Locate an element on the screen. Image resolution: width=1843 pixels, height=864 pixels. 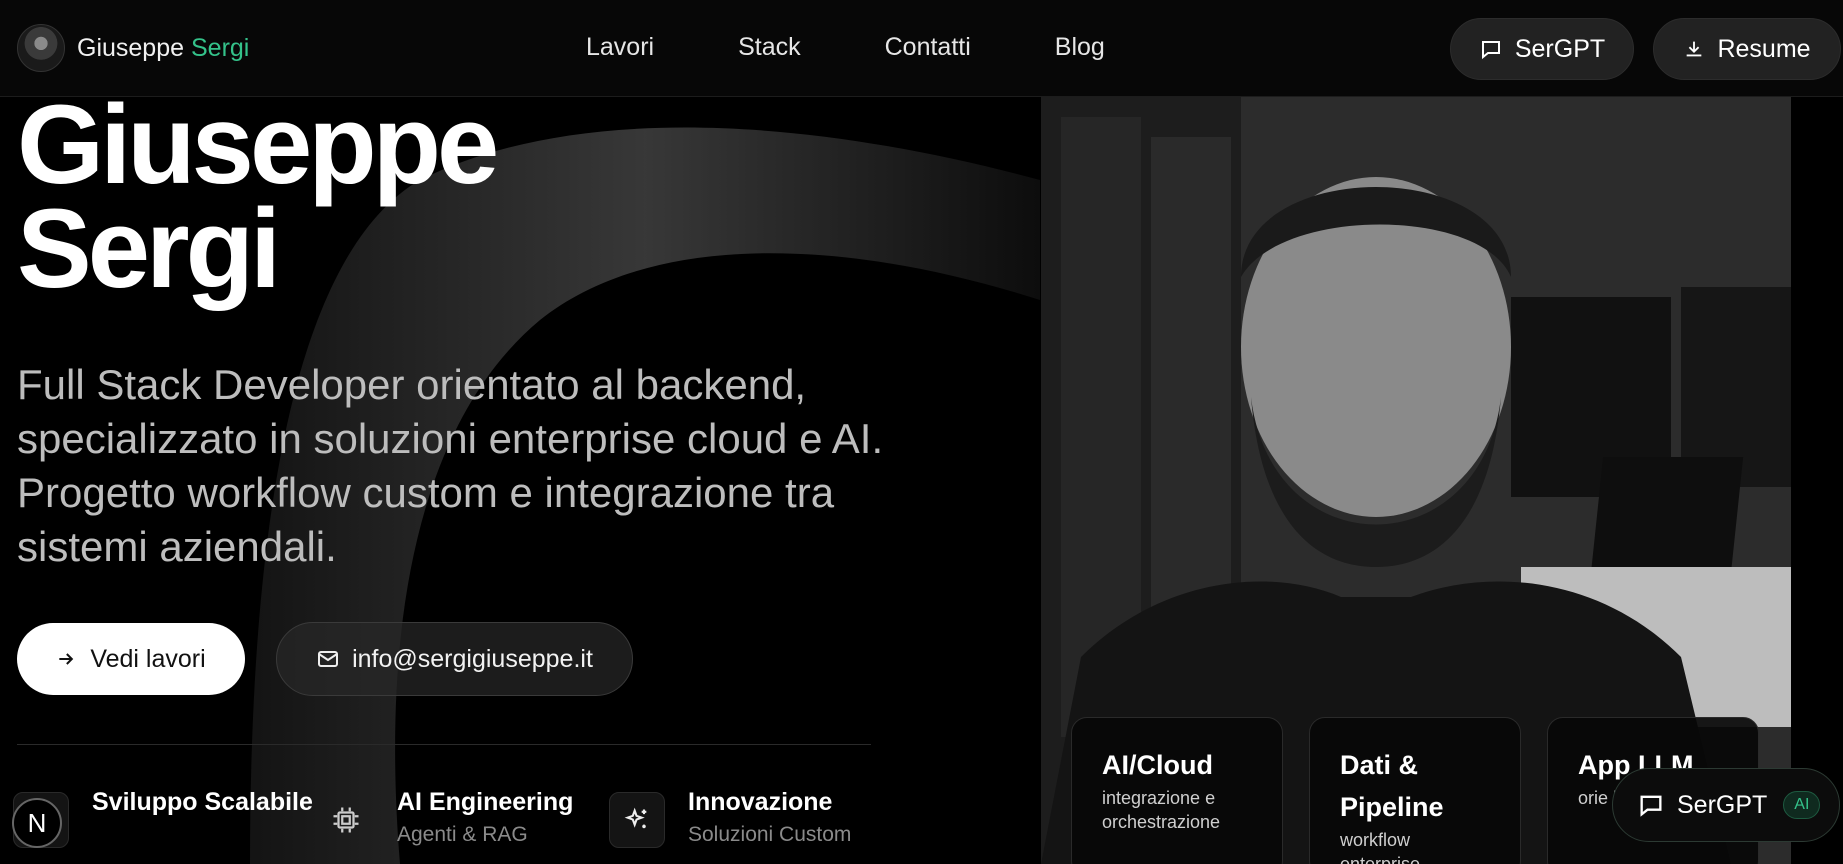
skill-card: AI/Cloud integrazione e orchestrazione is located at coordinates (1177, 790).